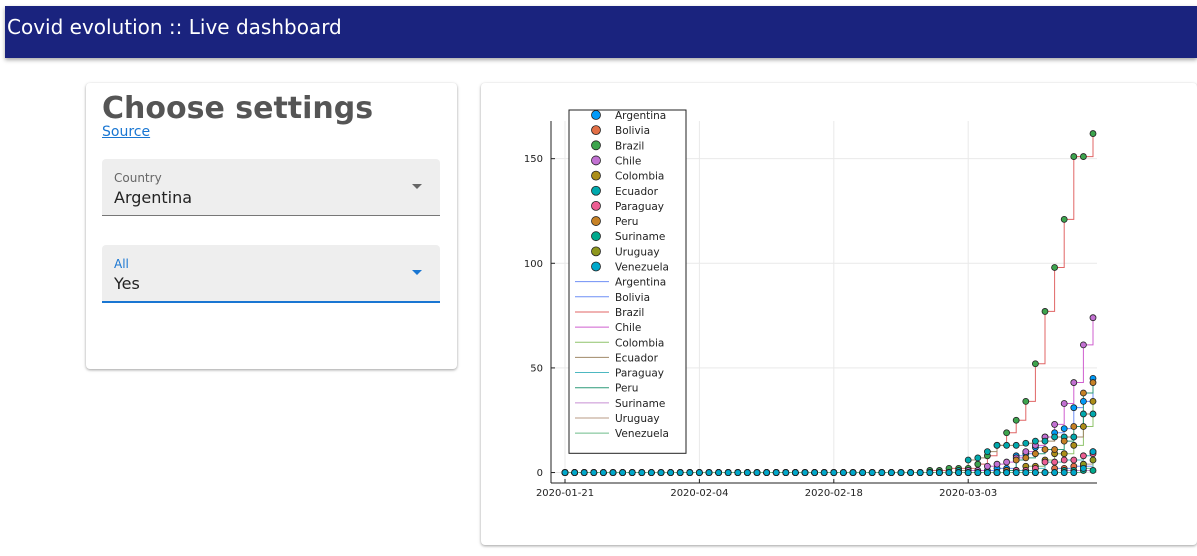 This screenshot has height=556, width=1197. I want to click on country-select: Country Argentina, so click(271, 187).